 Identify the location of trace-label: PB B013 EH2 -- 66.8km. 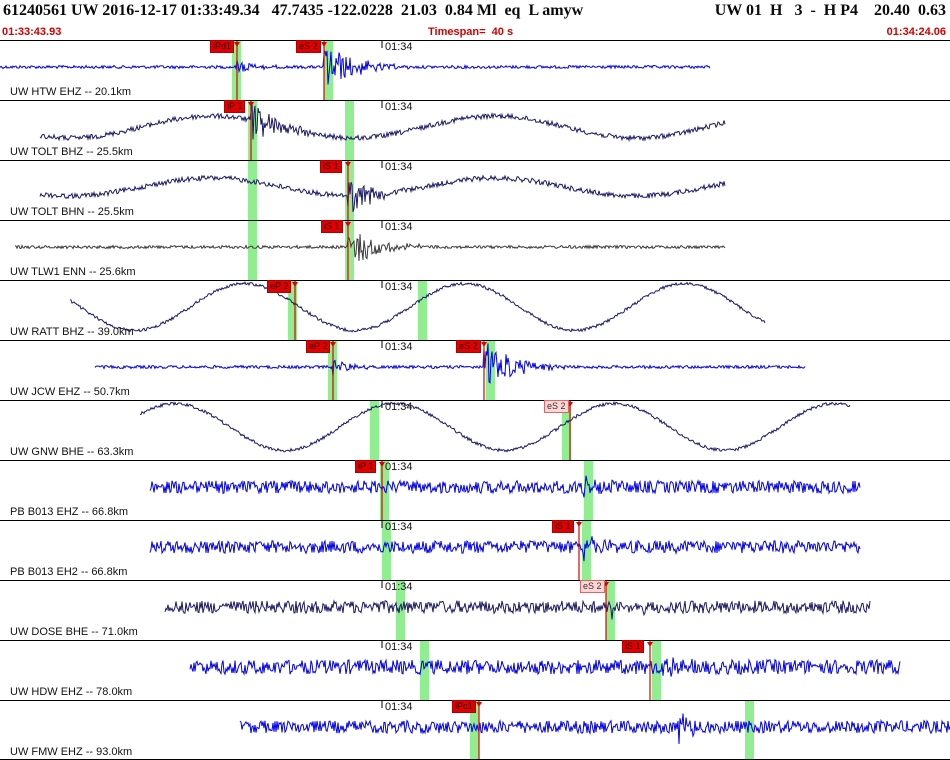
(69, 572).